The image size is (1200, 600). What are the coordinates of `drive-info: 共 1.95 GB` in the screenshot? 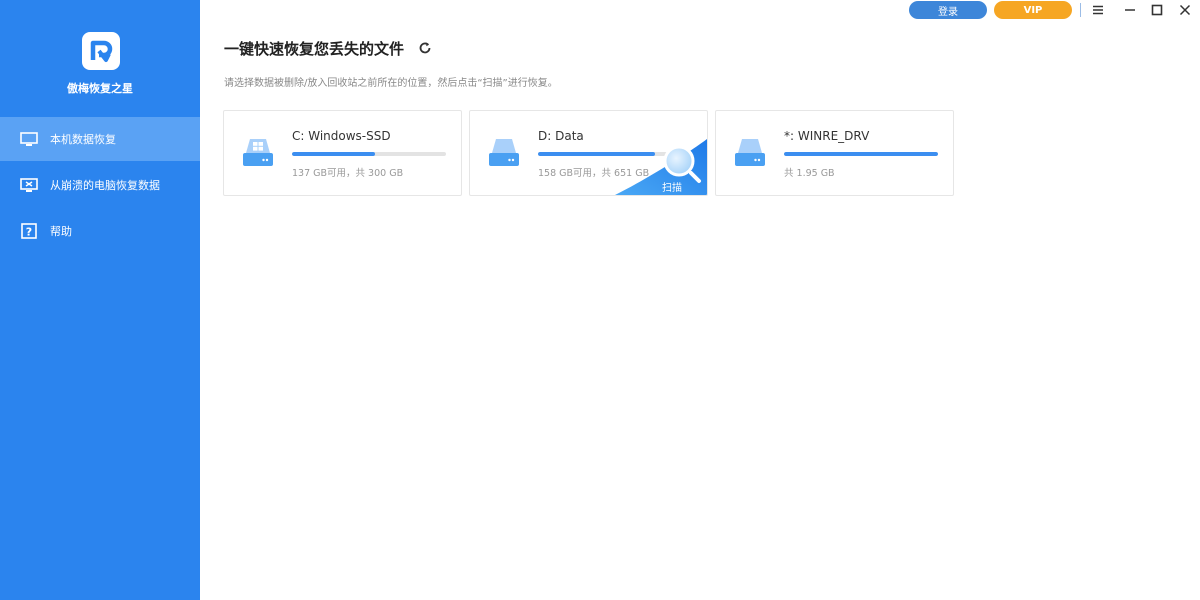 It's located at (809, 173).